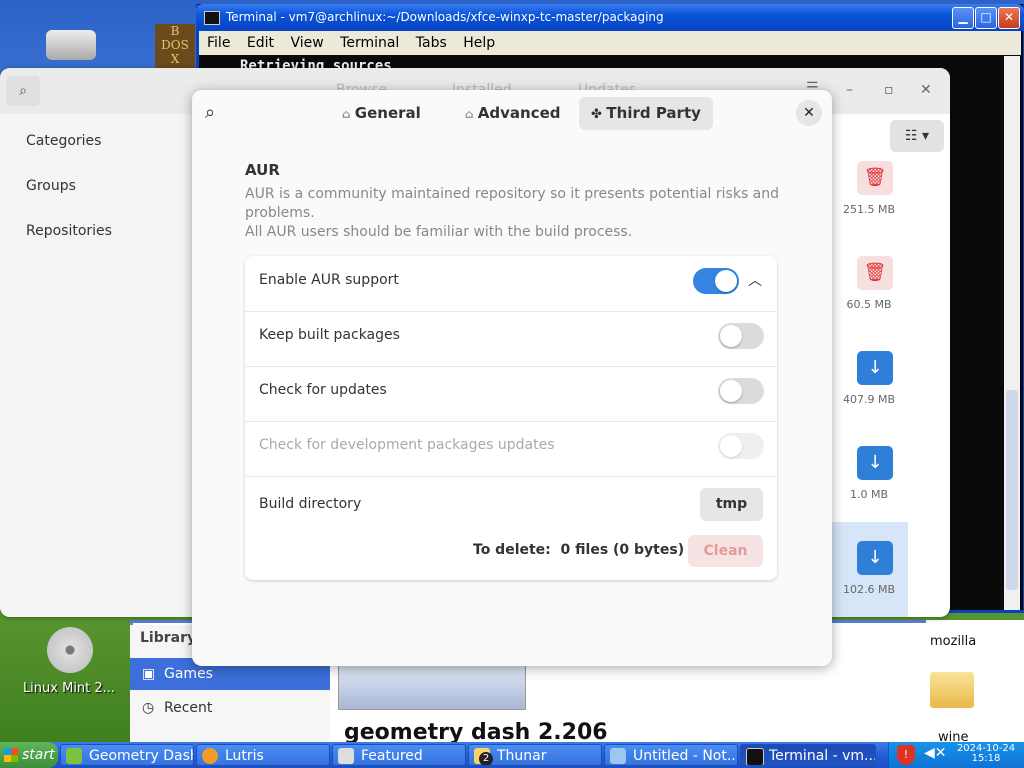 The height and width of the screenshot is (768, 1024). I want to click on package-size: 1.0 MB, so click(869, 494).